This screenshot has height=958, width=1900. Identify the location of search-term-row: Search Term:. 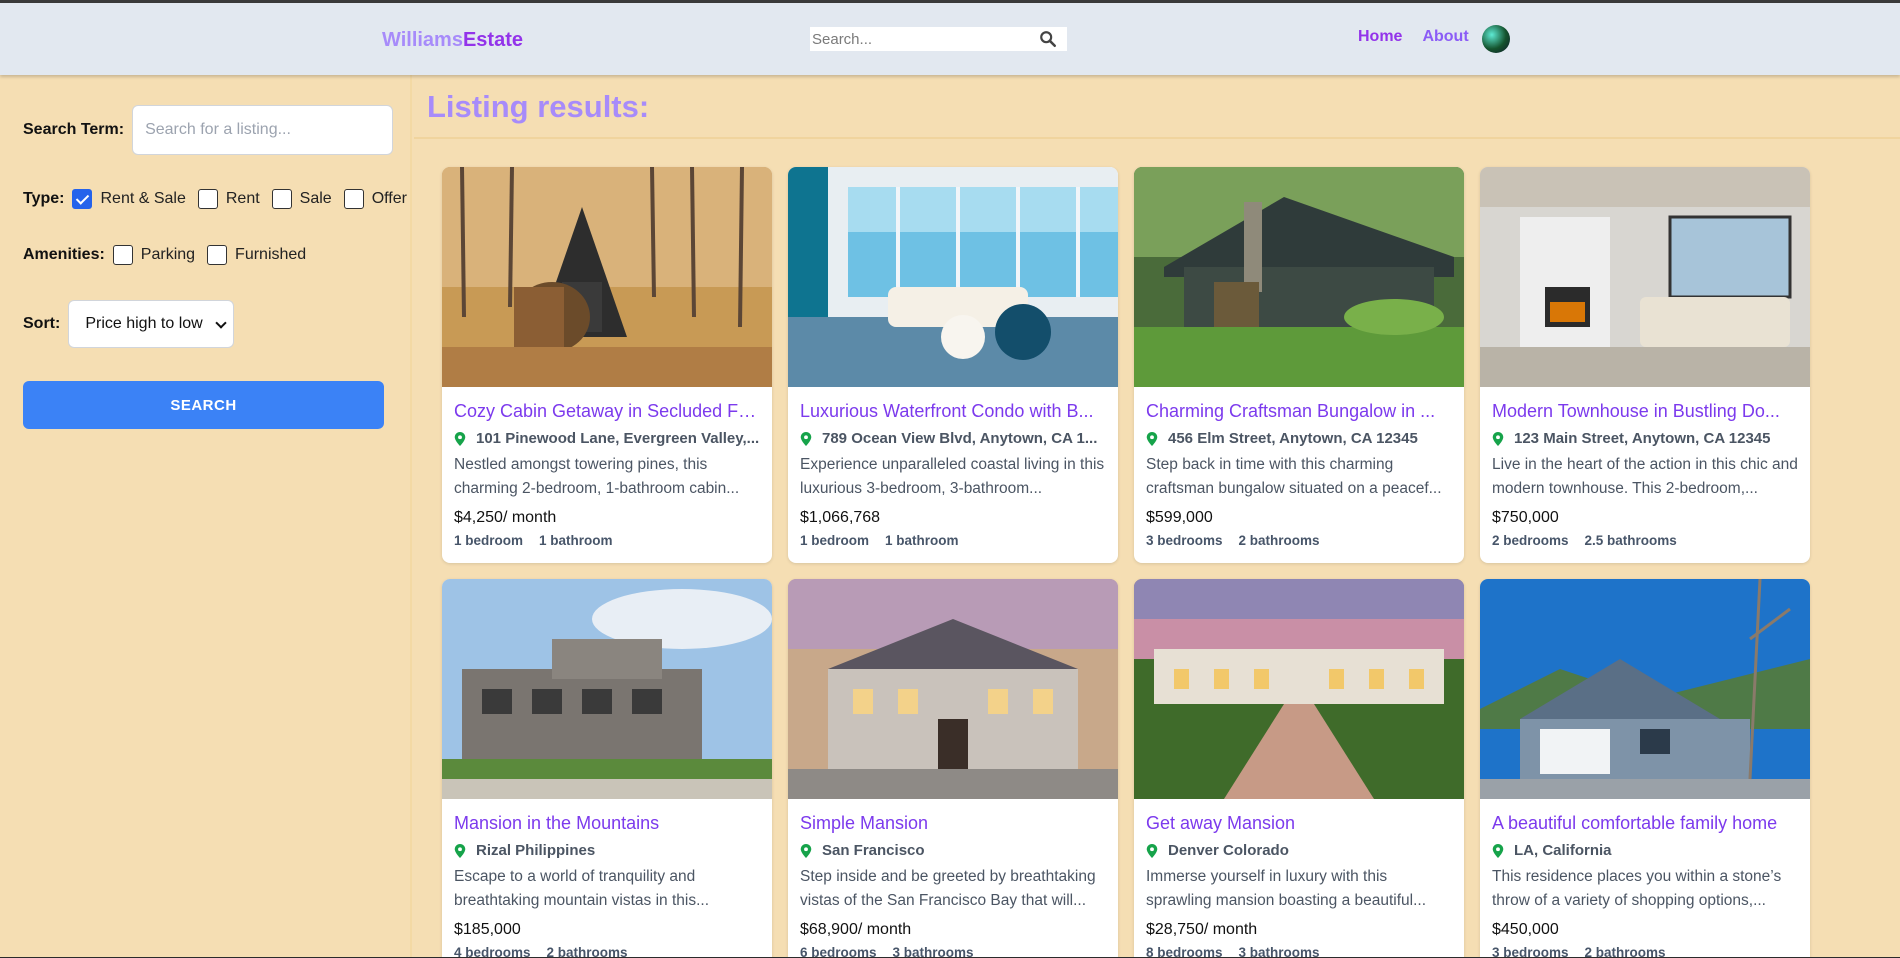
(208, 130).